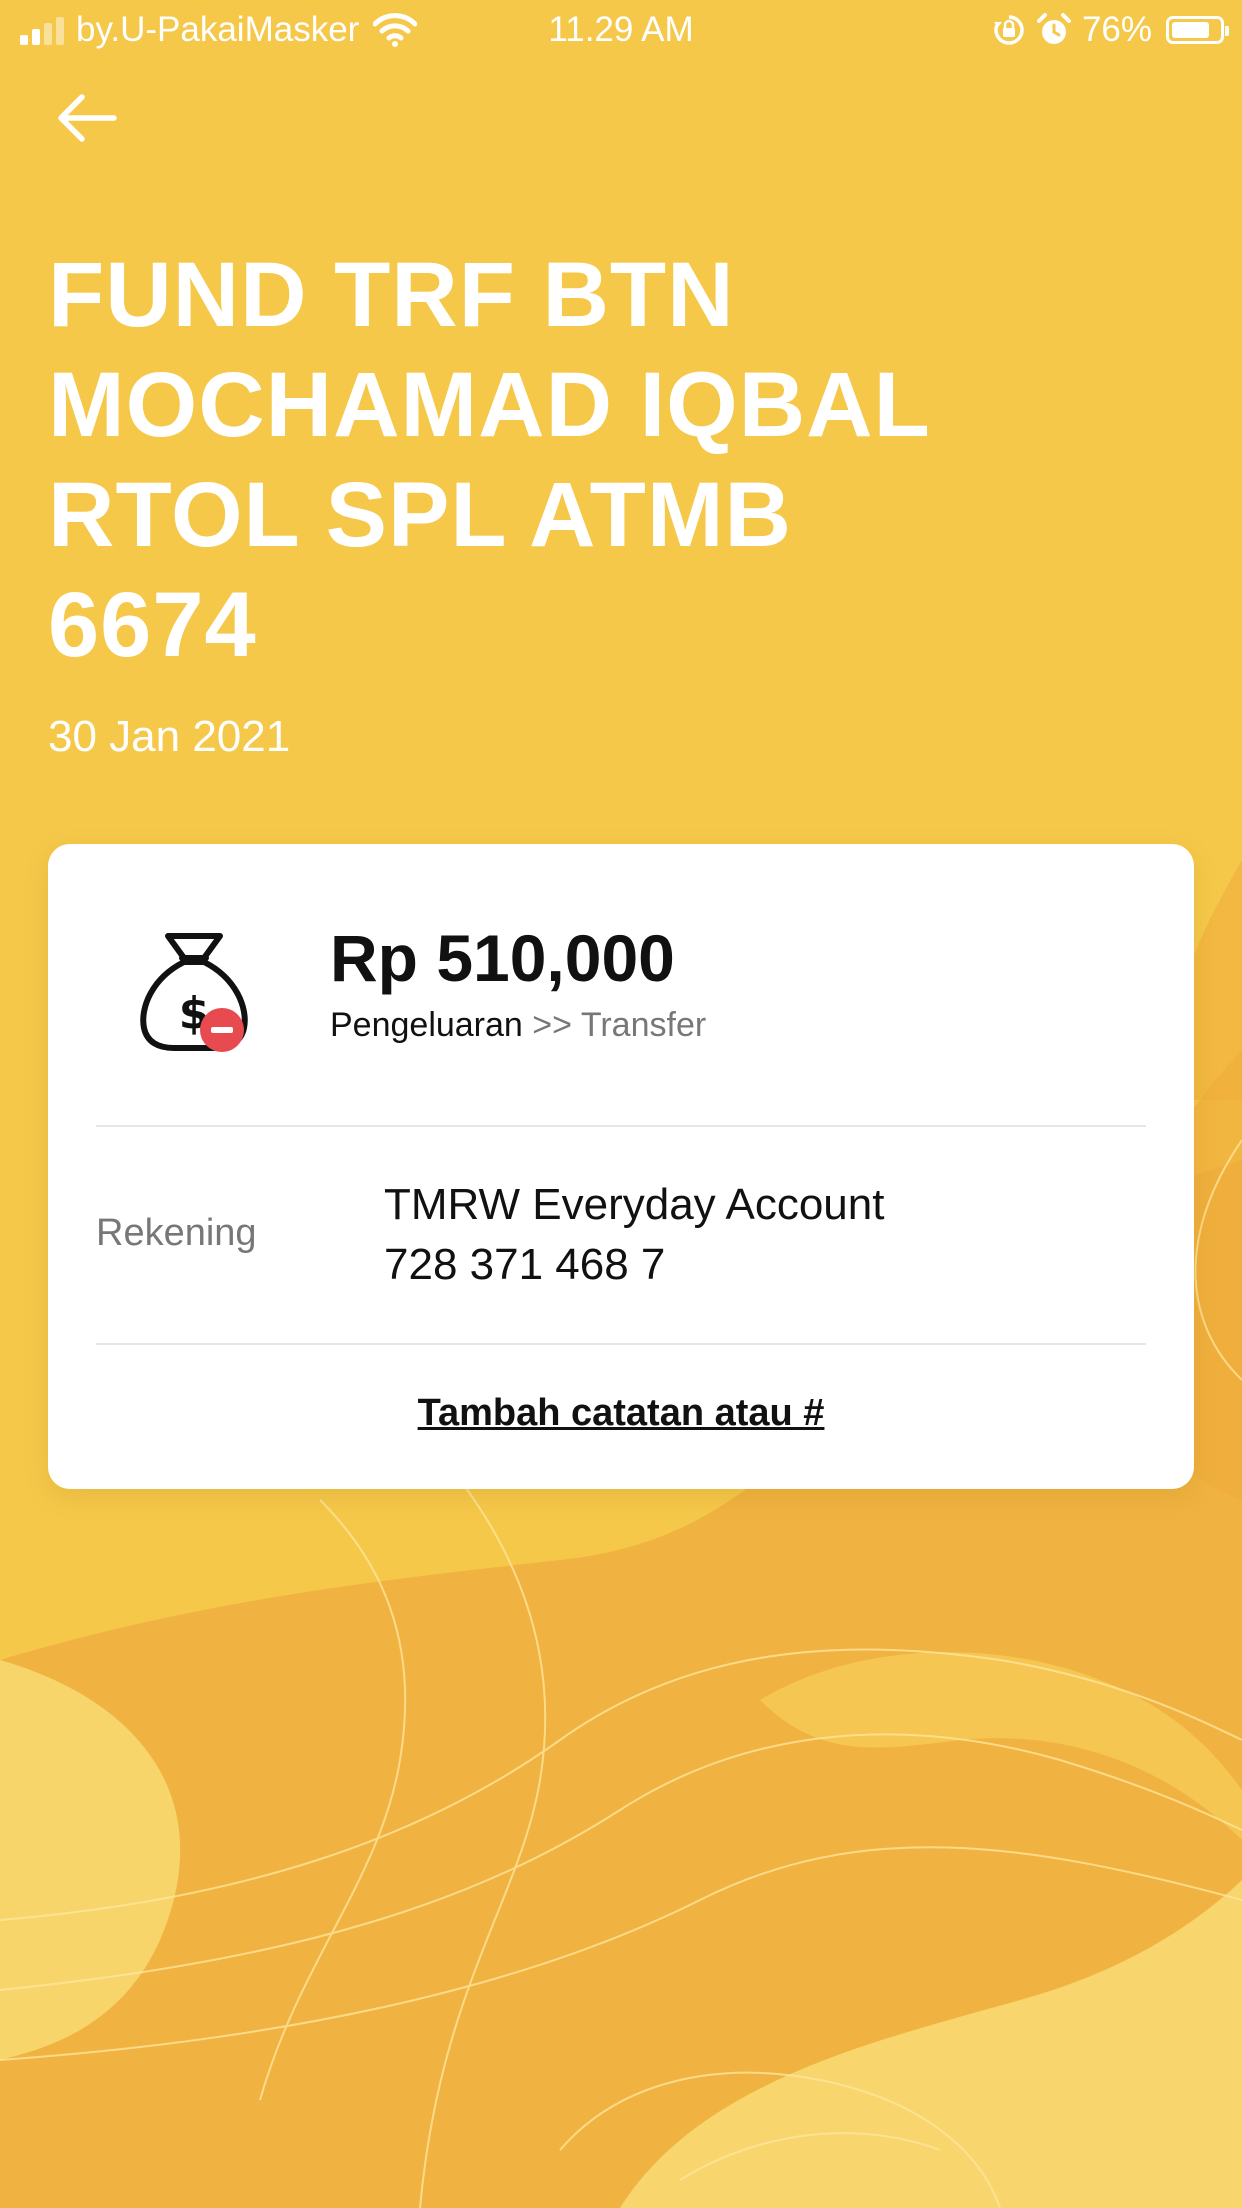 This screenshot has height=2208, width=1242. What do you see at coordinates (176, 1233) in the screenshot?
I see `account-label: Rekening` at bounding box center [176, 1233].